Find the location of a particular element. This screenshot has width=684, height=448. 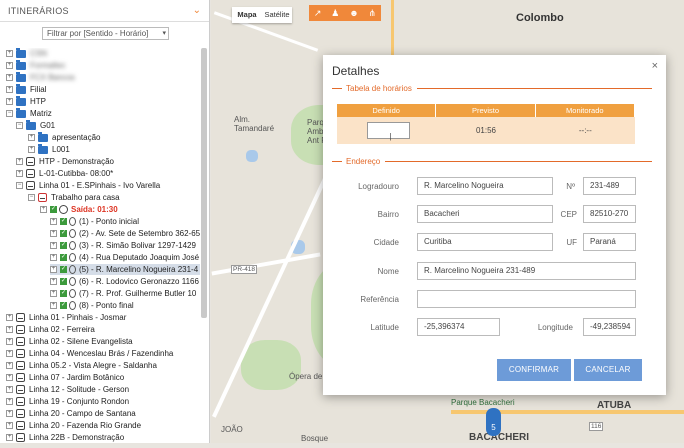

tree-item: − Trabalho para casa is located at coordinates (114, 197).